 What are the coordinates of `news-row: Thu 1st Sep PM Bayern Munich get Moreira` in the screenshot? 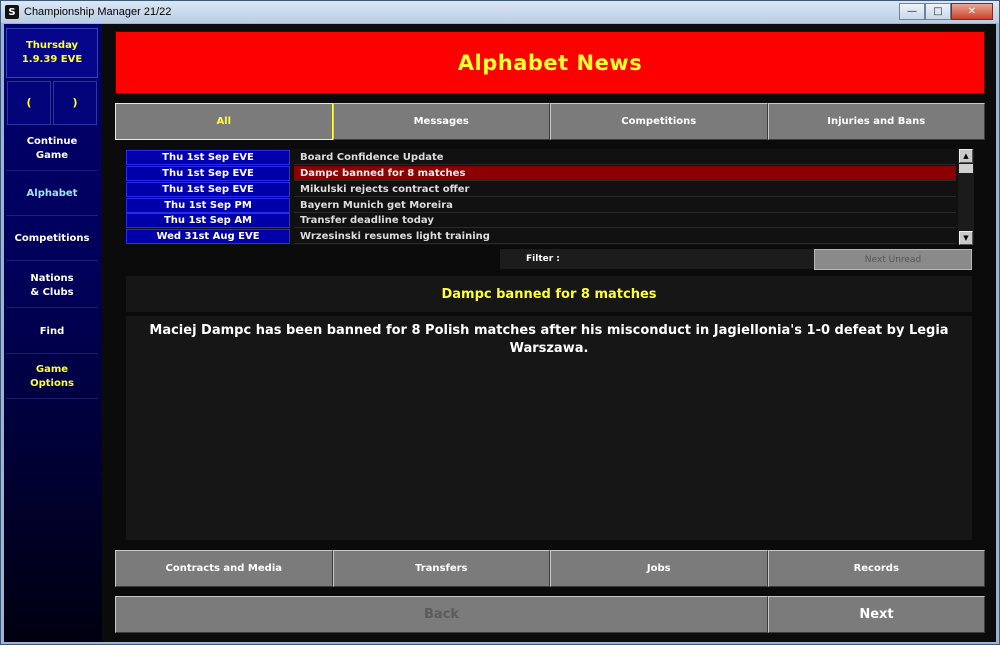 It's located at (541, 205).